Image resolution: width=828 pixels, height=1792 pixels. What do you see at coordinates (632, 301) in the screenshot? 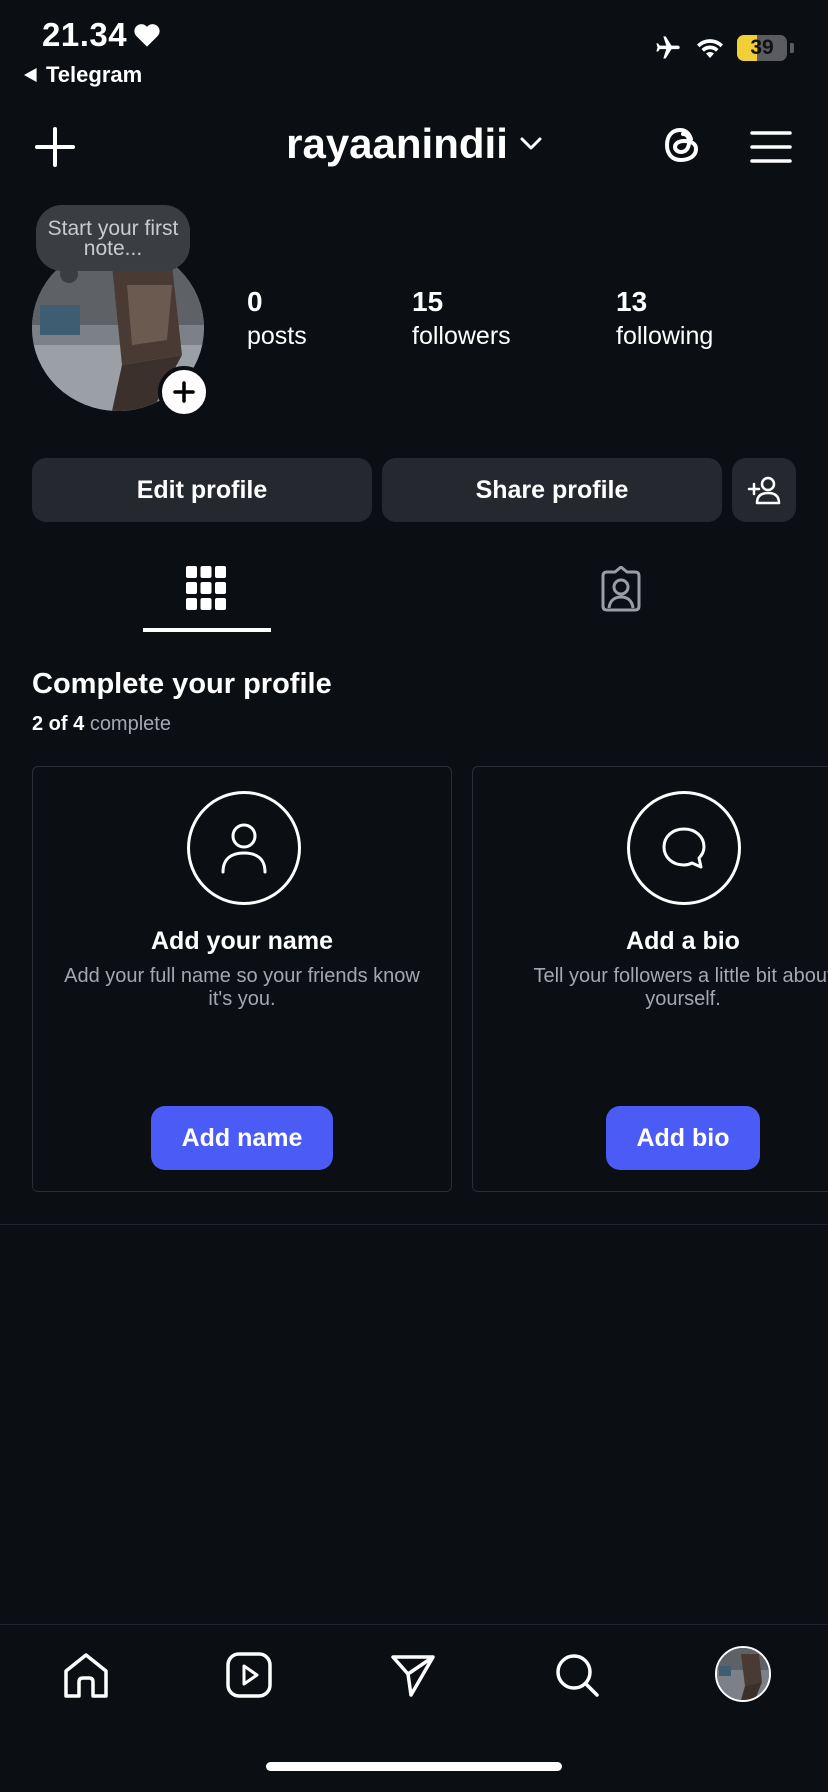
I see `stat-value: 13` at bounding box center [632, 301].